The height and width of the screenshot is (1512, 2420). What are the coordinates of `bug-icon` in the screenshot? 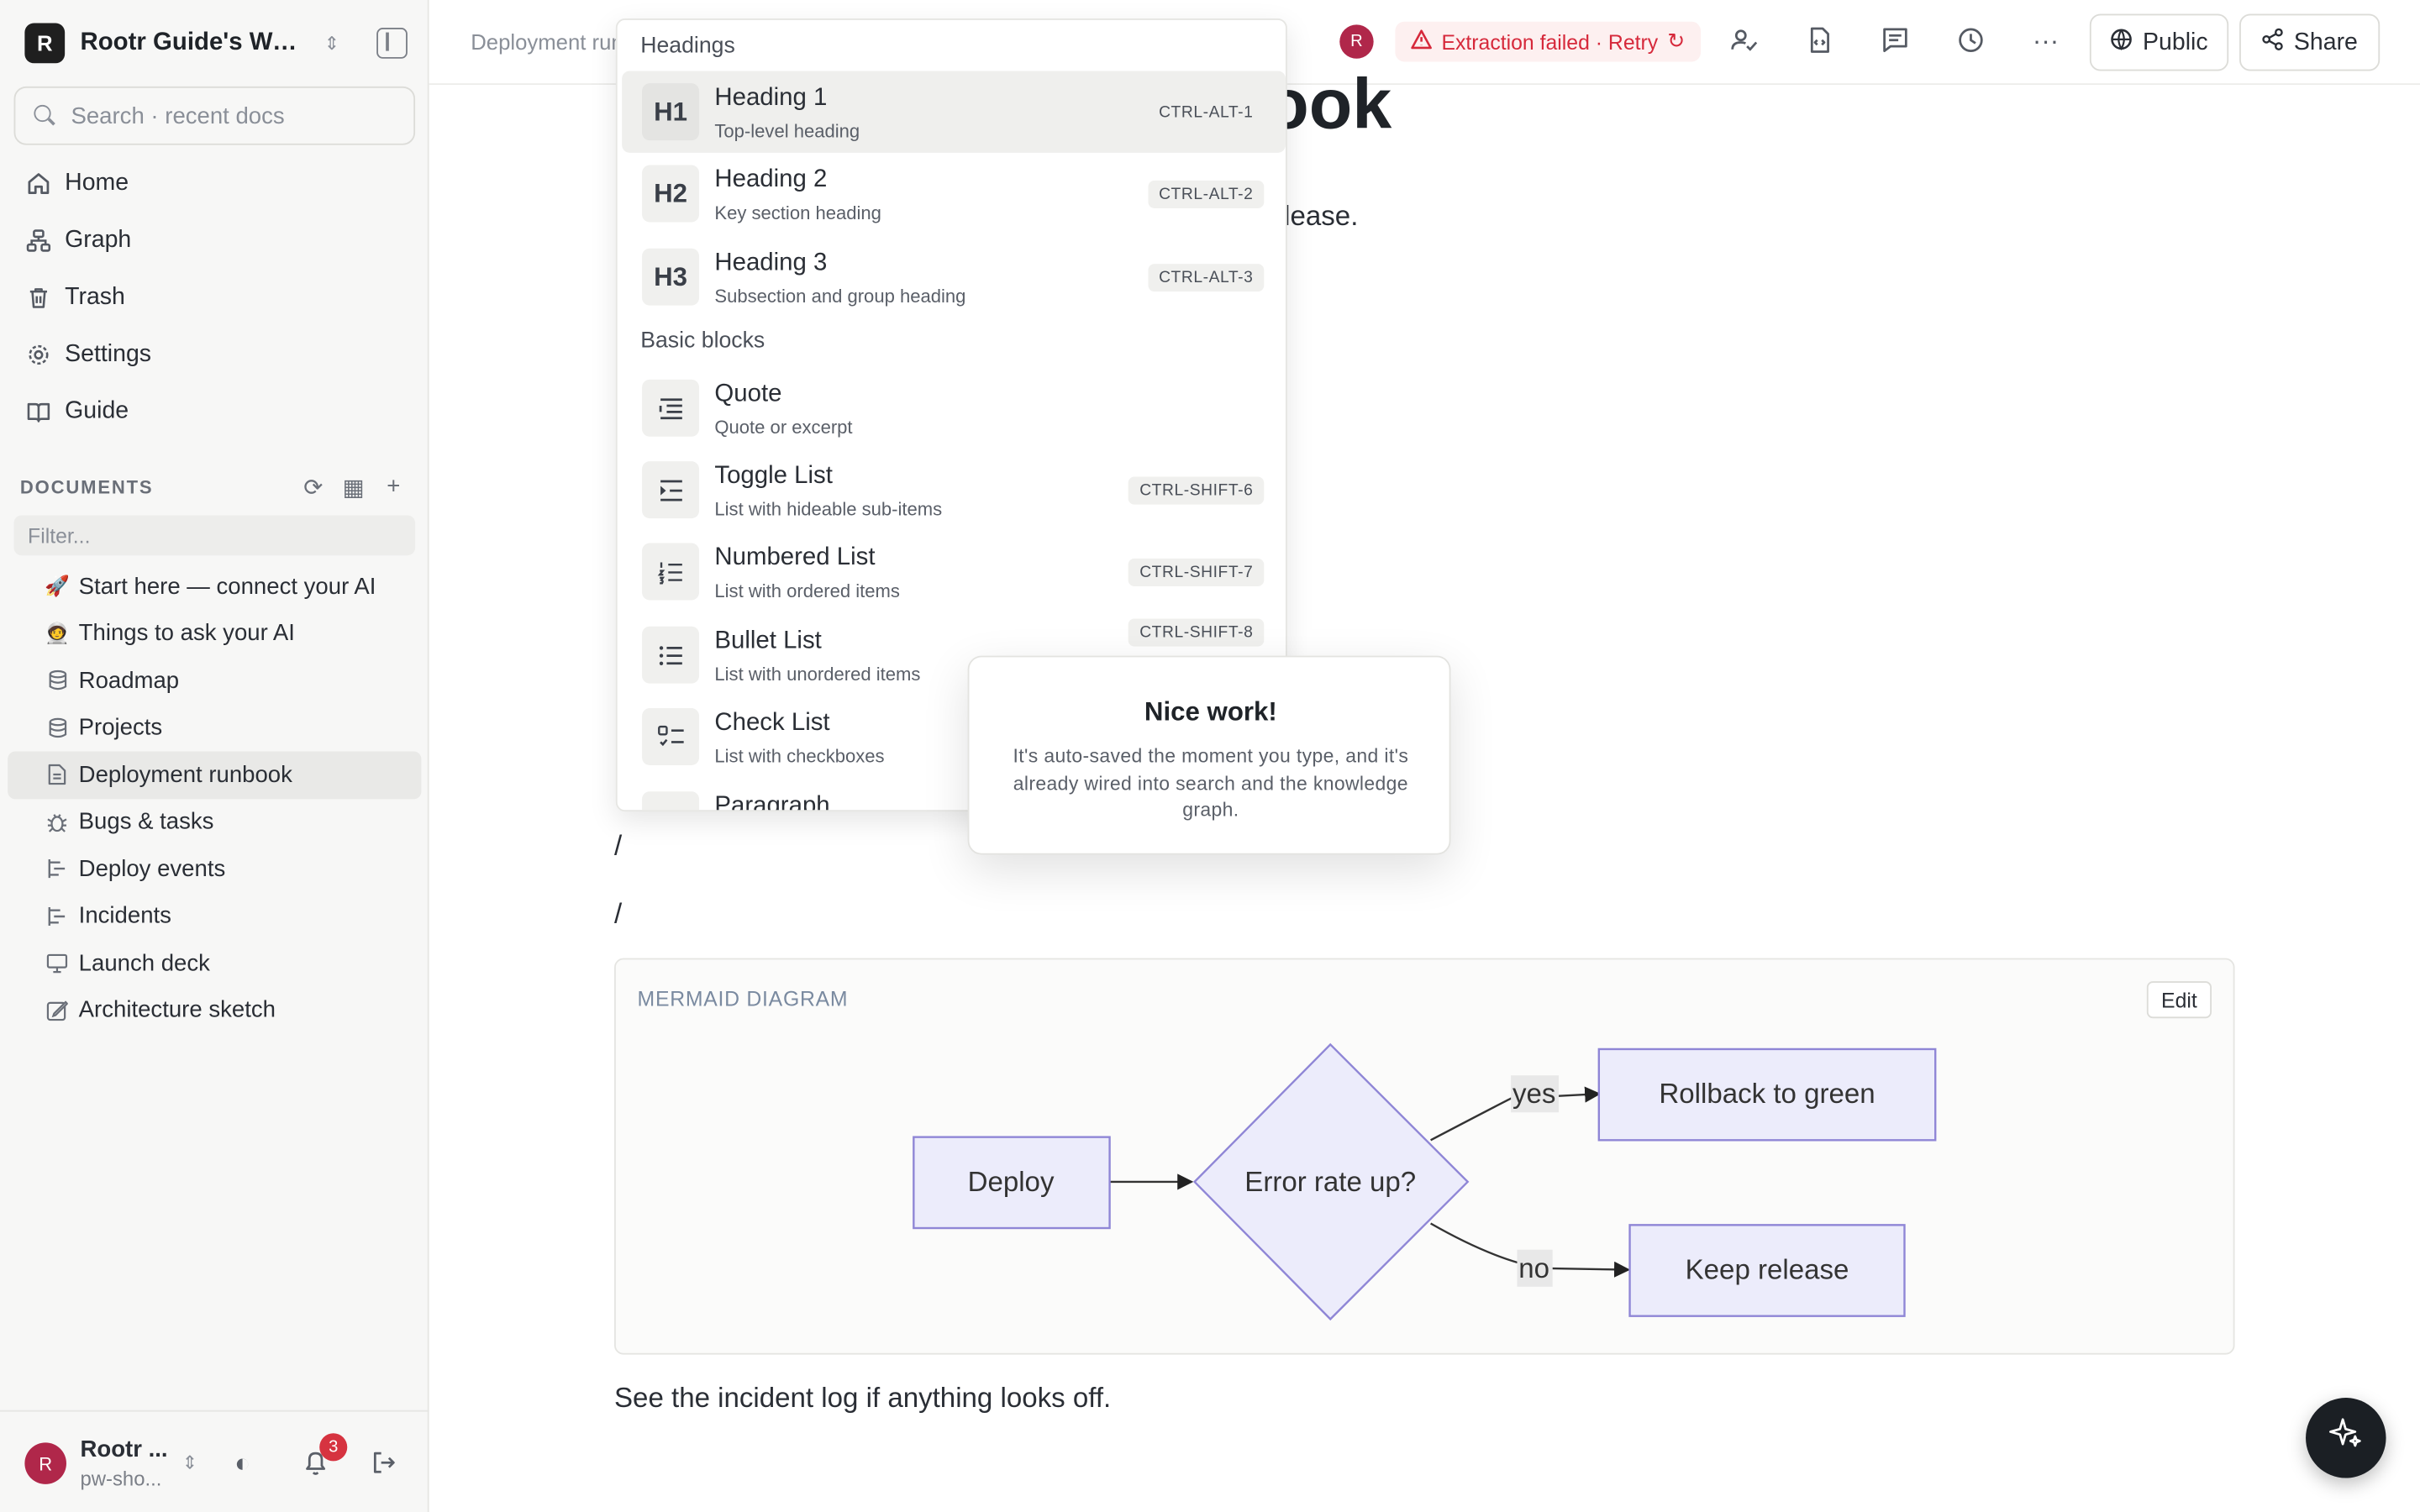 It's located at (57, 822).